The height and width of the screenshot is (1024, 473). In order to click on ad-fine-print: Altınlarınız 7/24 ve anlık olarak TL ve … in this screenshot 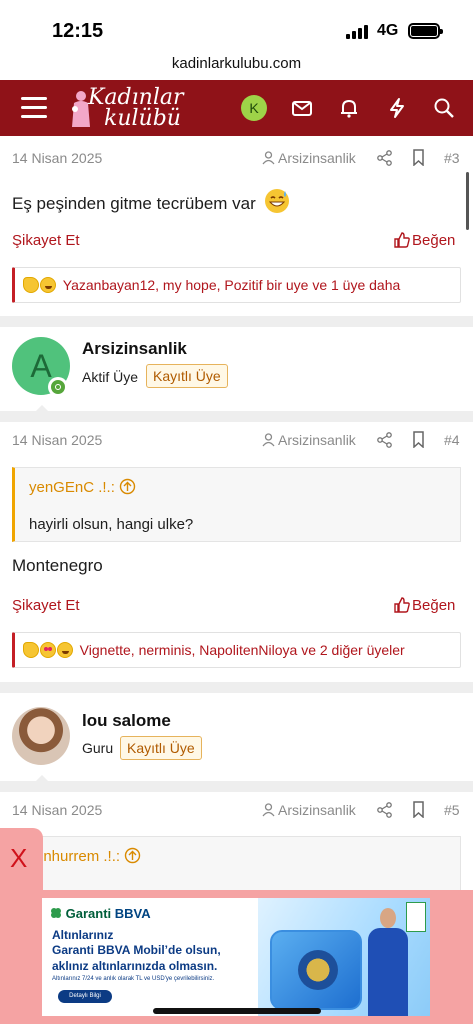, I will do `click(133, 979)`.